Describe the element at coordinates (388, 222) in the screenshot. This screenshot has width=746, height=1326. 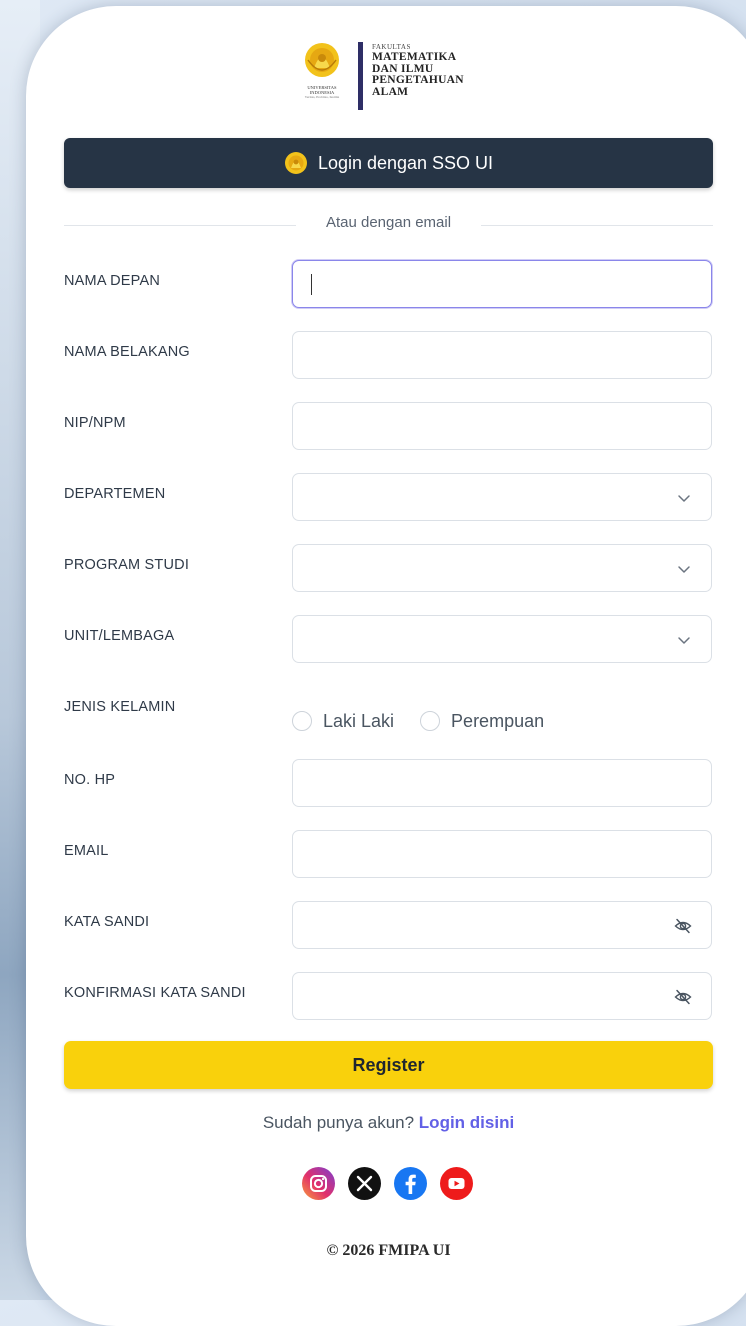
I see `divider-text: Atau dengan email` at that location.